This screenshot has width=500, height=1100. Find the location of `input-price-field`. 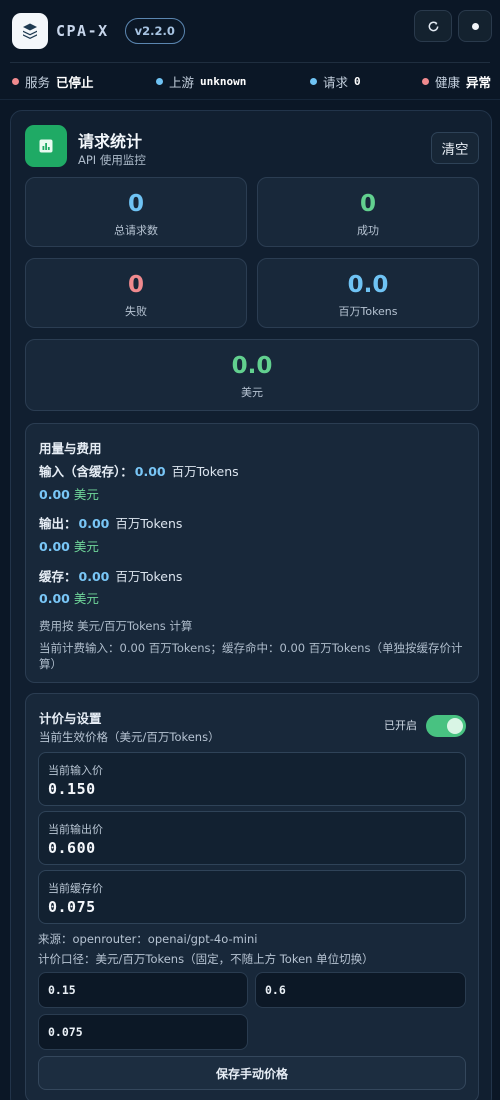

input-price-field is located at coordinates (143, 990).